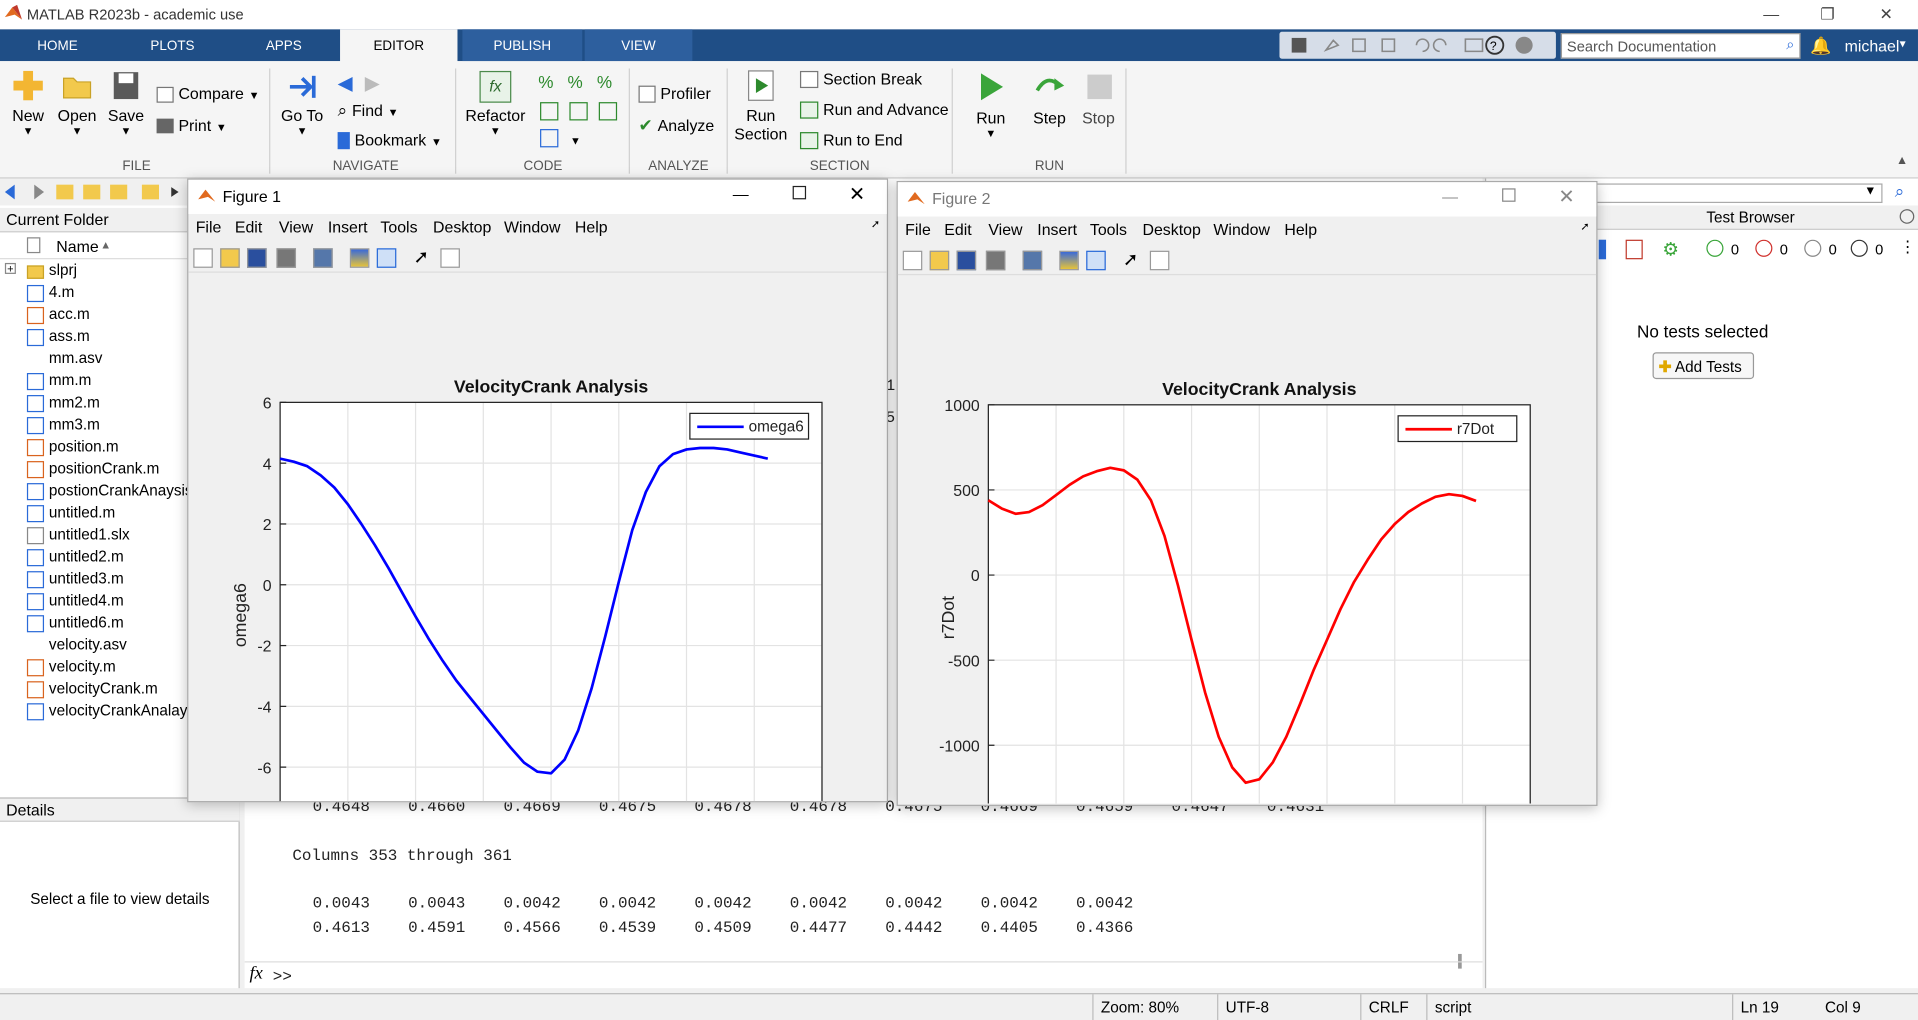 This screenshot has height=1020, width=1918. What do you see at coordinates (1524, 45) in the screenshot?
I see `community-icon` at bounding box center [1524, 45].